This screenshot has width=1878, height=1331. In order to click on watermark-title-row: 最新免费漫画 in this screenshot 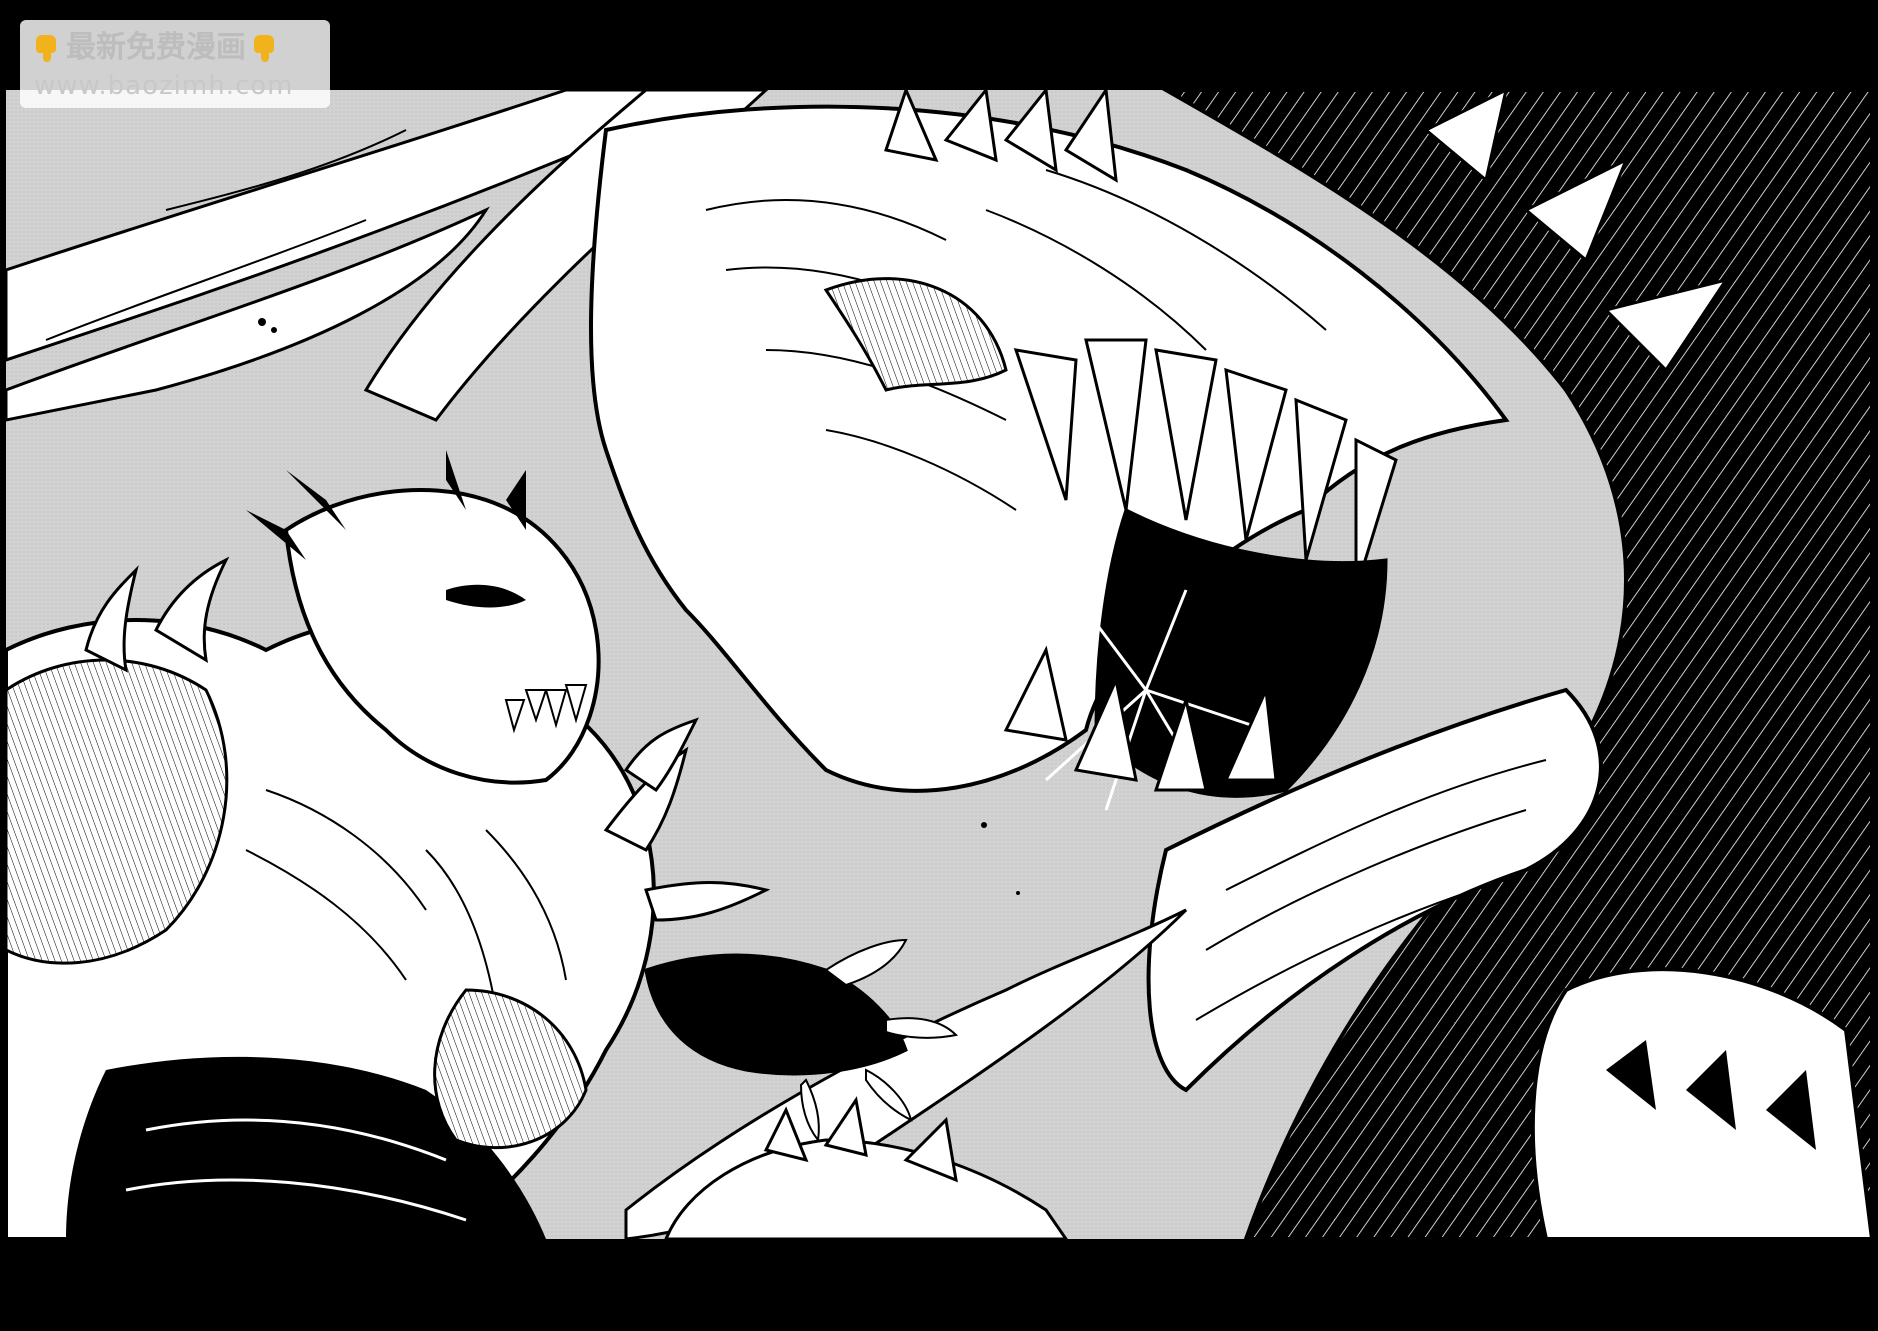, I will do `click(175, 48)`.